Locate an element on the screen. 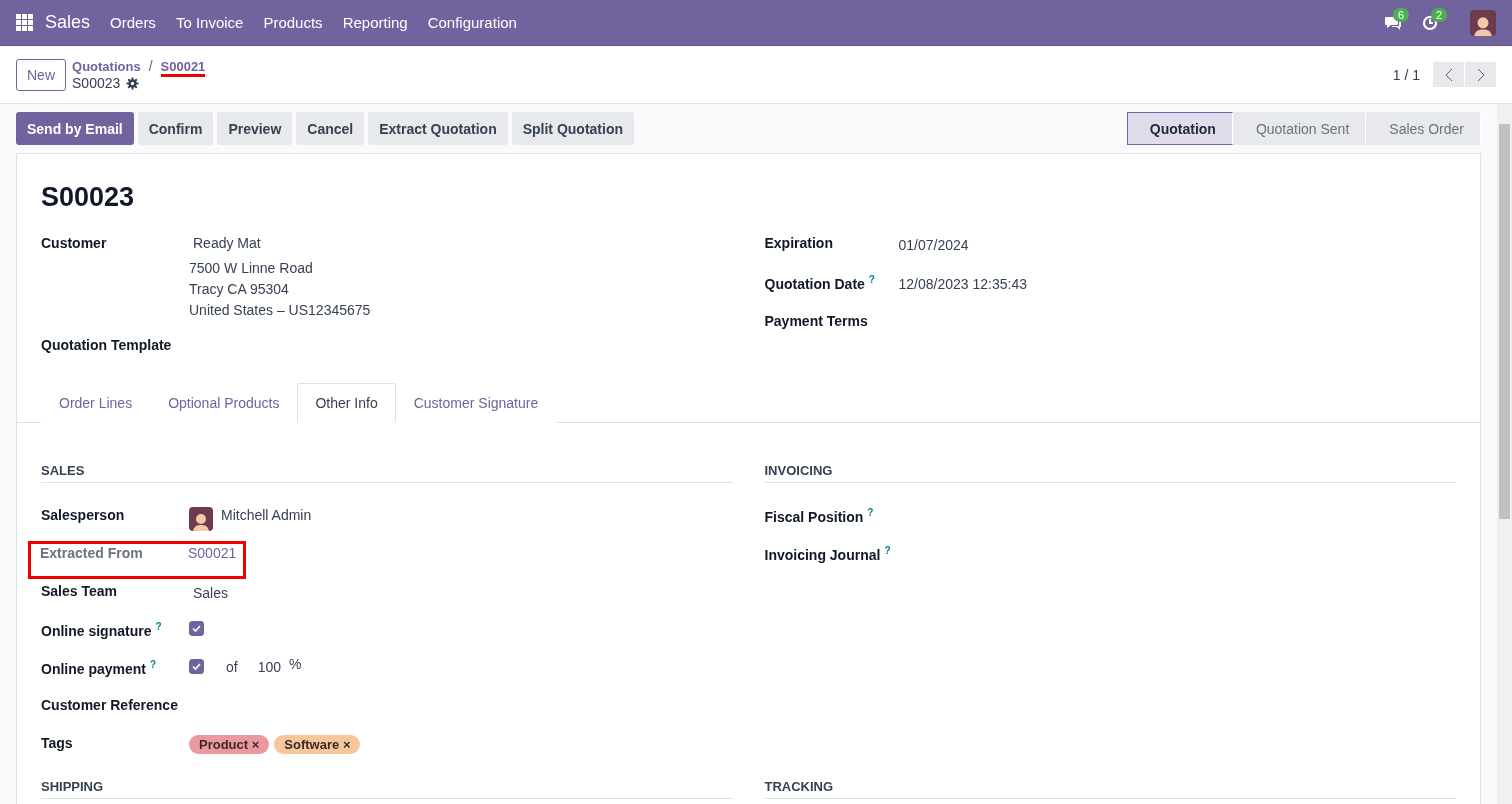 The width and height of the screenshot is (1512, 804). status-stage: Sales Order is located at coordinates (1423, 128).